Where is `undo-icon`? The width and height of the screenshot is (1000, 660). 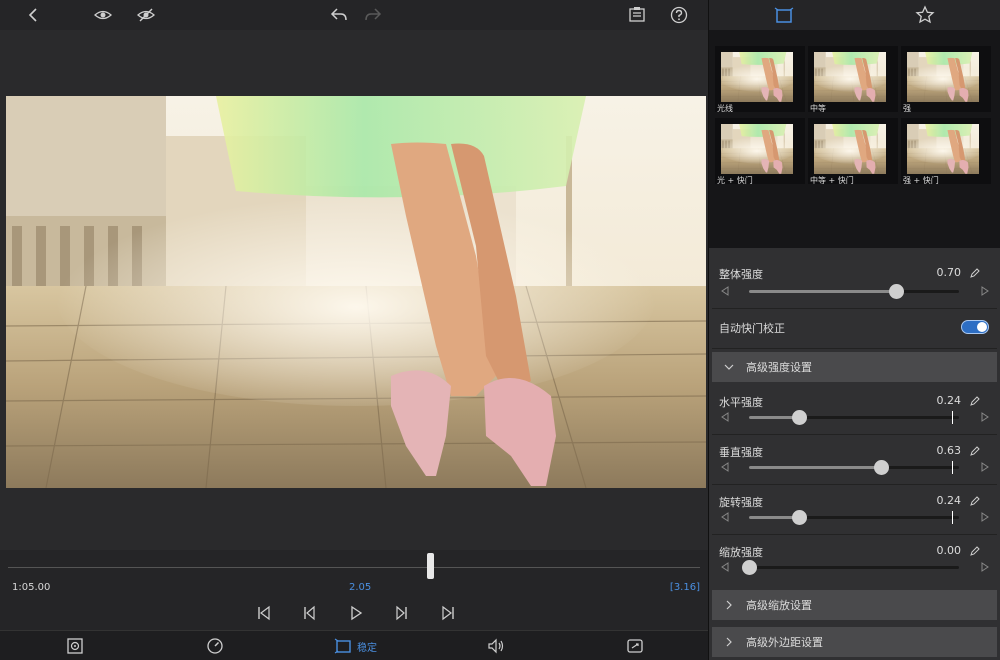 undo-icon is located at coordinates (339, 15).